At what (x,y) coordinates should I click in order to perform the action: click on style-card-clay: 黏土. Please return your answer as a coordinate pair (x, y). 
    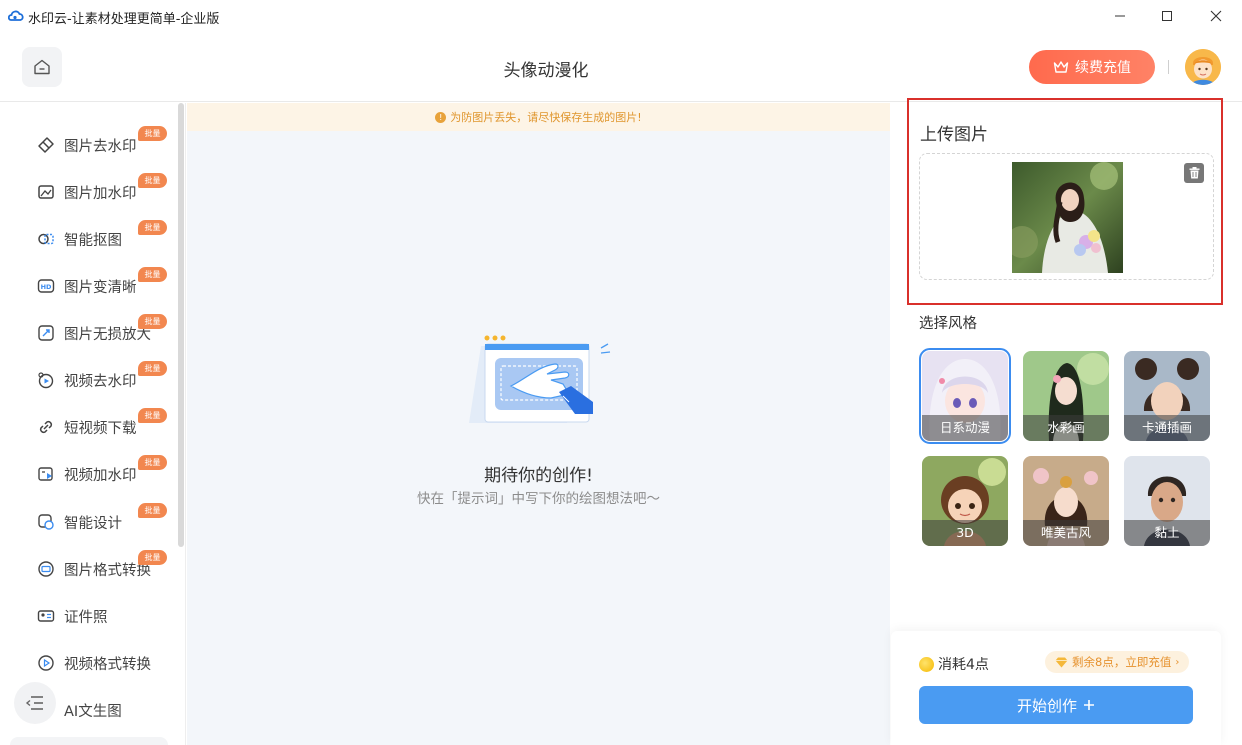
    Looking at the image, I should click on (1167, 501).